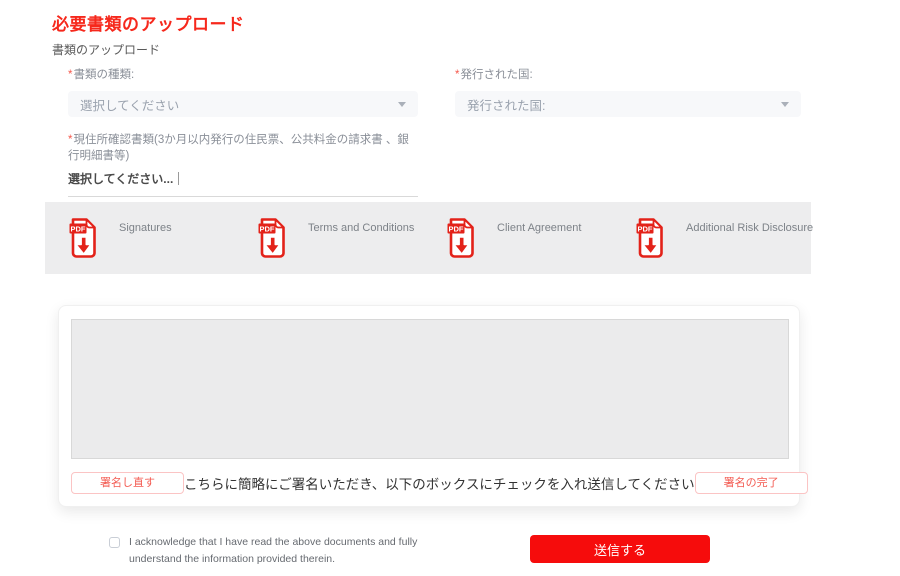  Describe the element at coordinates (148, 24) in the screenshot. I see `page-title: 必要書類のアップロード` at that location.